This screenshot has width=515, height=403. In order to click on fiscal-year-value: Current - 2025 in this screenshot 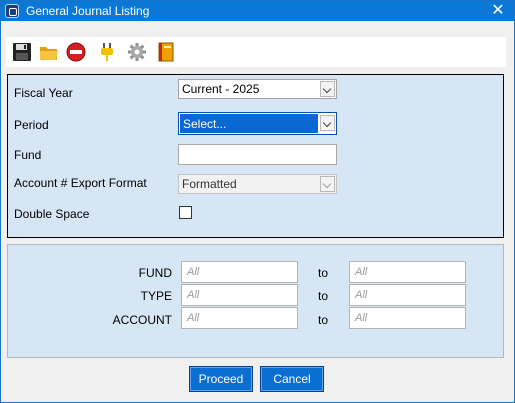, I will do `click(221, 89)`.